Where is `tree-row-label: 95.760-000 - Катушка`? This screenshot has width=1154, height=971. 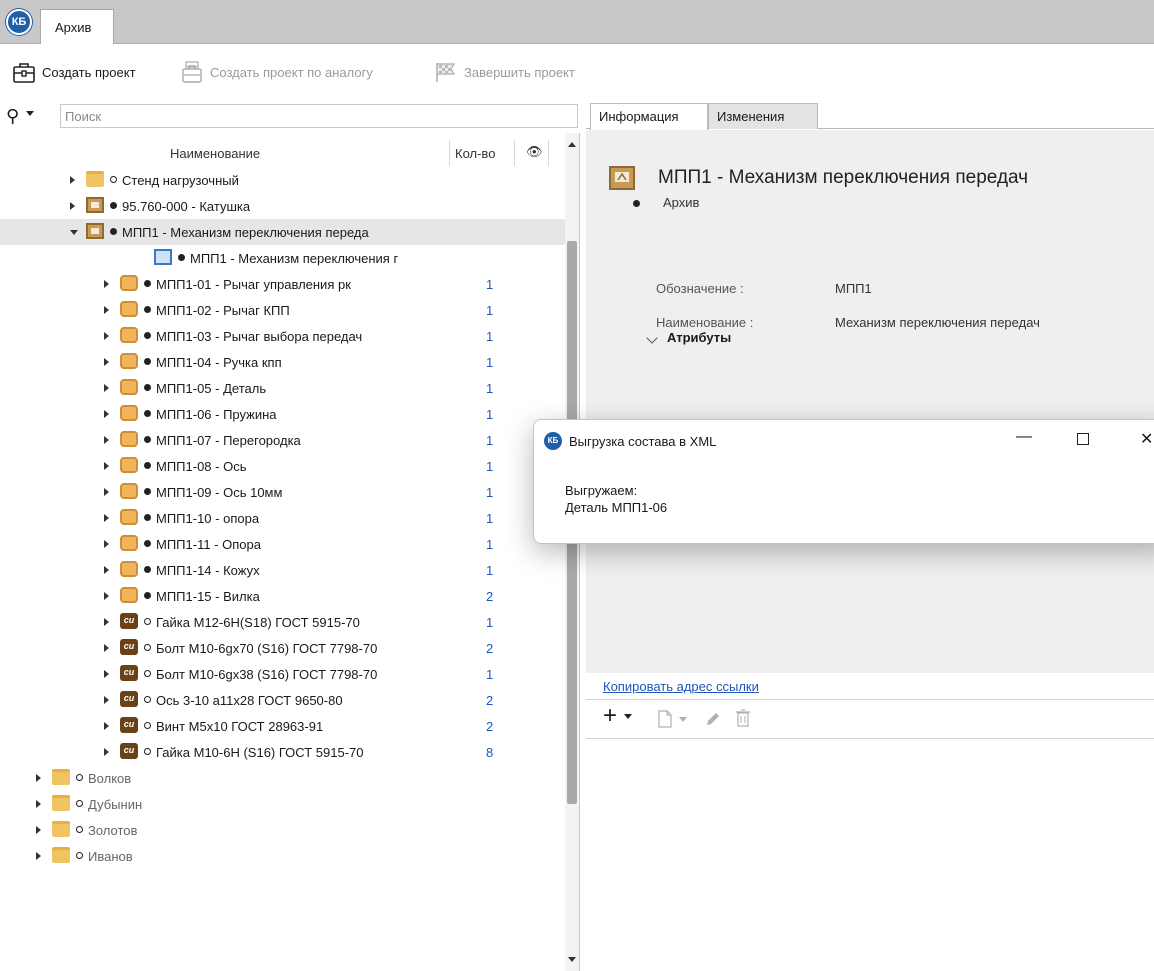
tree-row-label: 95.760-000 - Катушка is located at coordinates (186, 206).